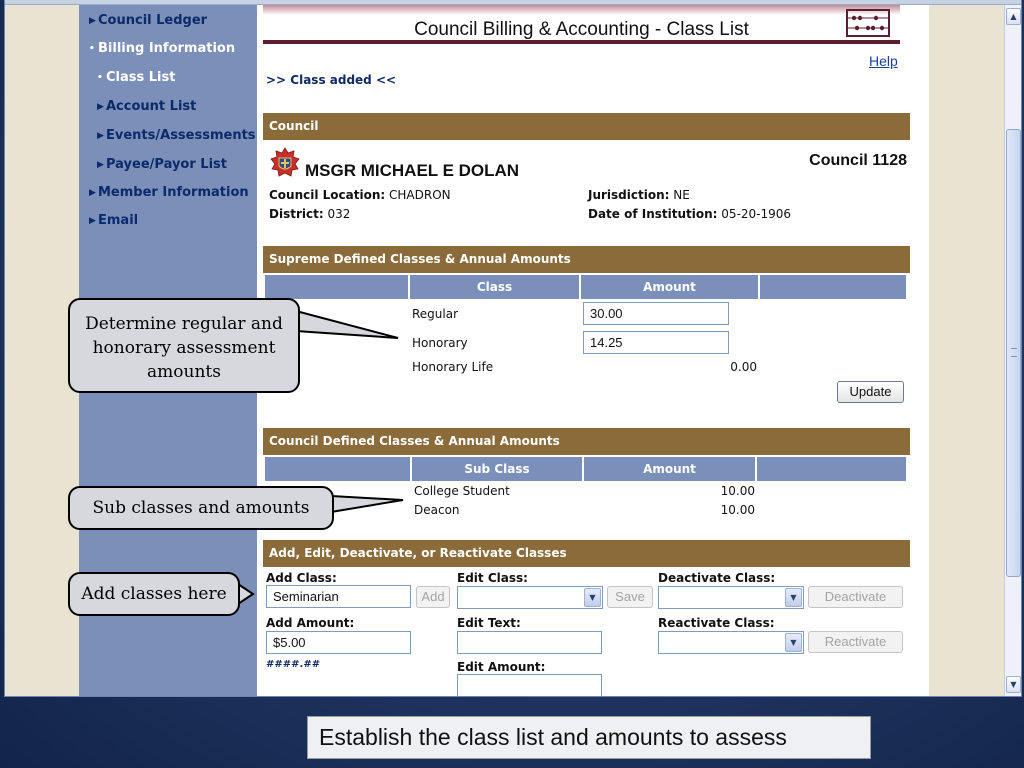 This screenshot has width=1024, height=768. Describe the element at coordinates (176, 135) in the screenshot. I see `sidebar-item-events-assessments: ▶ Events/Assessments` at that location.